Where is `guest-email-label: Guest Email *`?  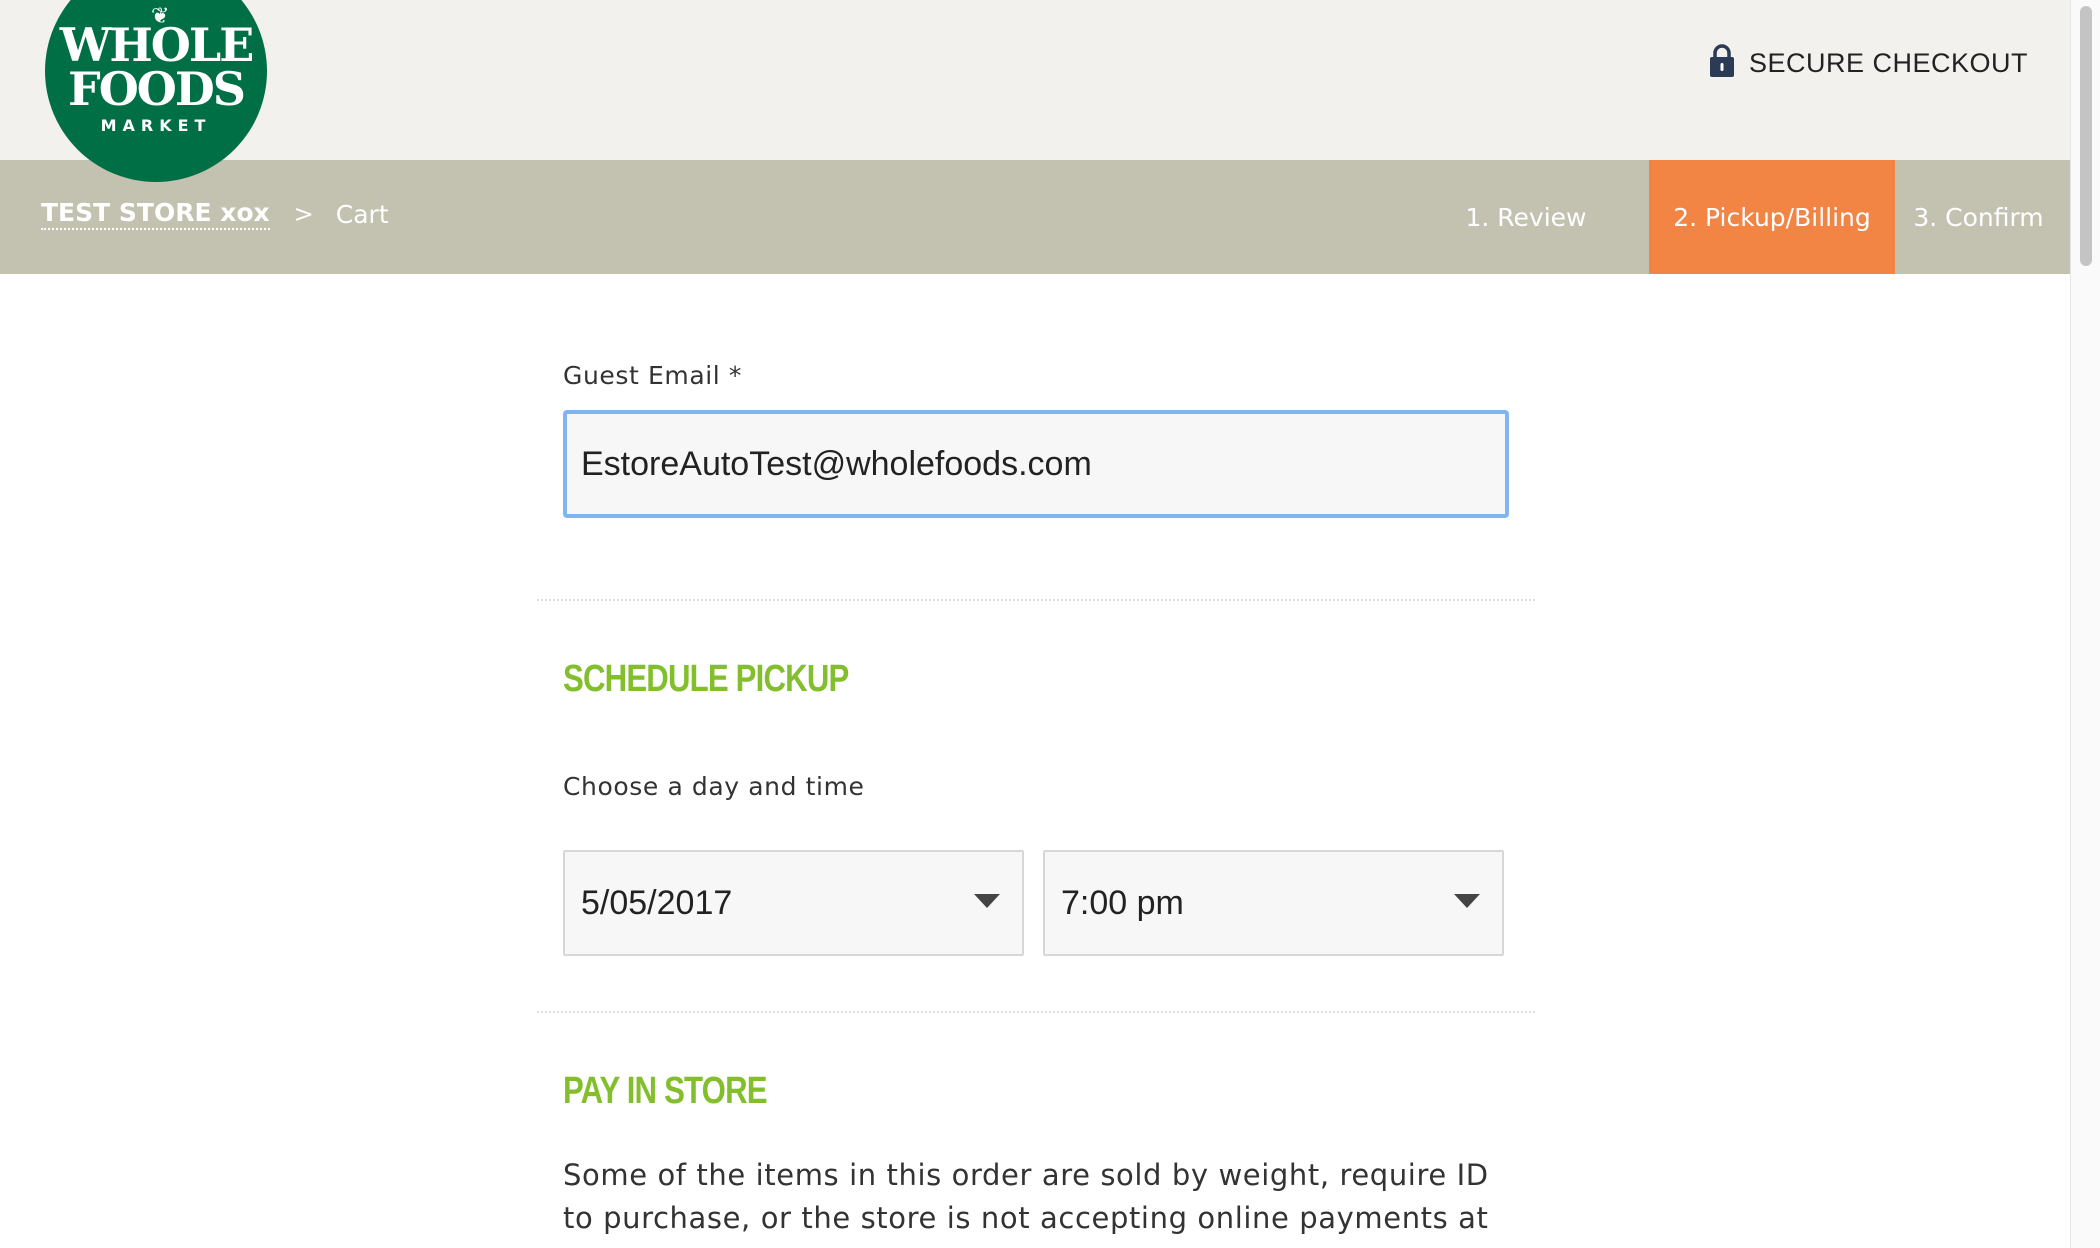
guest-email-label: Guest Email * is located at coordinates (652, 375).